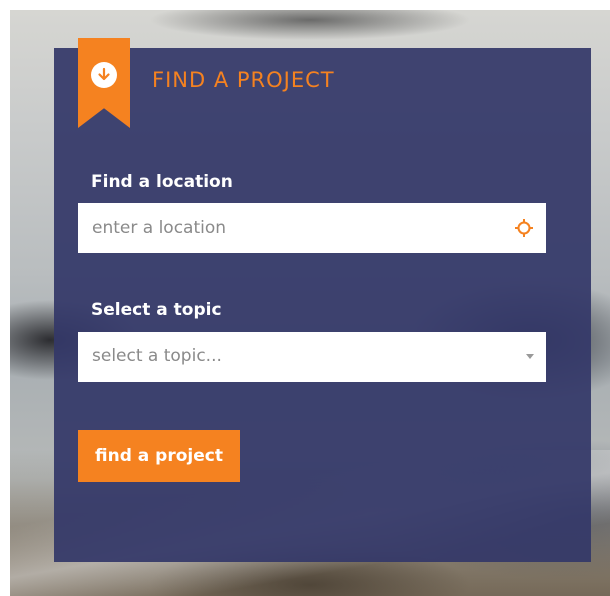  Describe the element at coordinates (524, 228) in the screenshot. I see `crosshair-icon` at that location.